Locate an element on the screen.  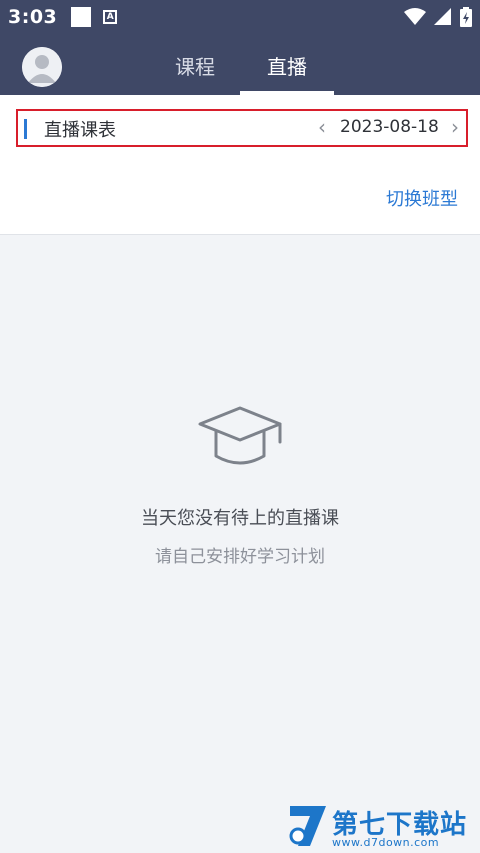
watermark-logo-icon is located at coordinates (307, 826).